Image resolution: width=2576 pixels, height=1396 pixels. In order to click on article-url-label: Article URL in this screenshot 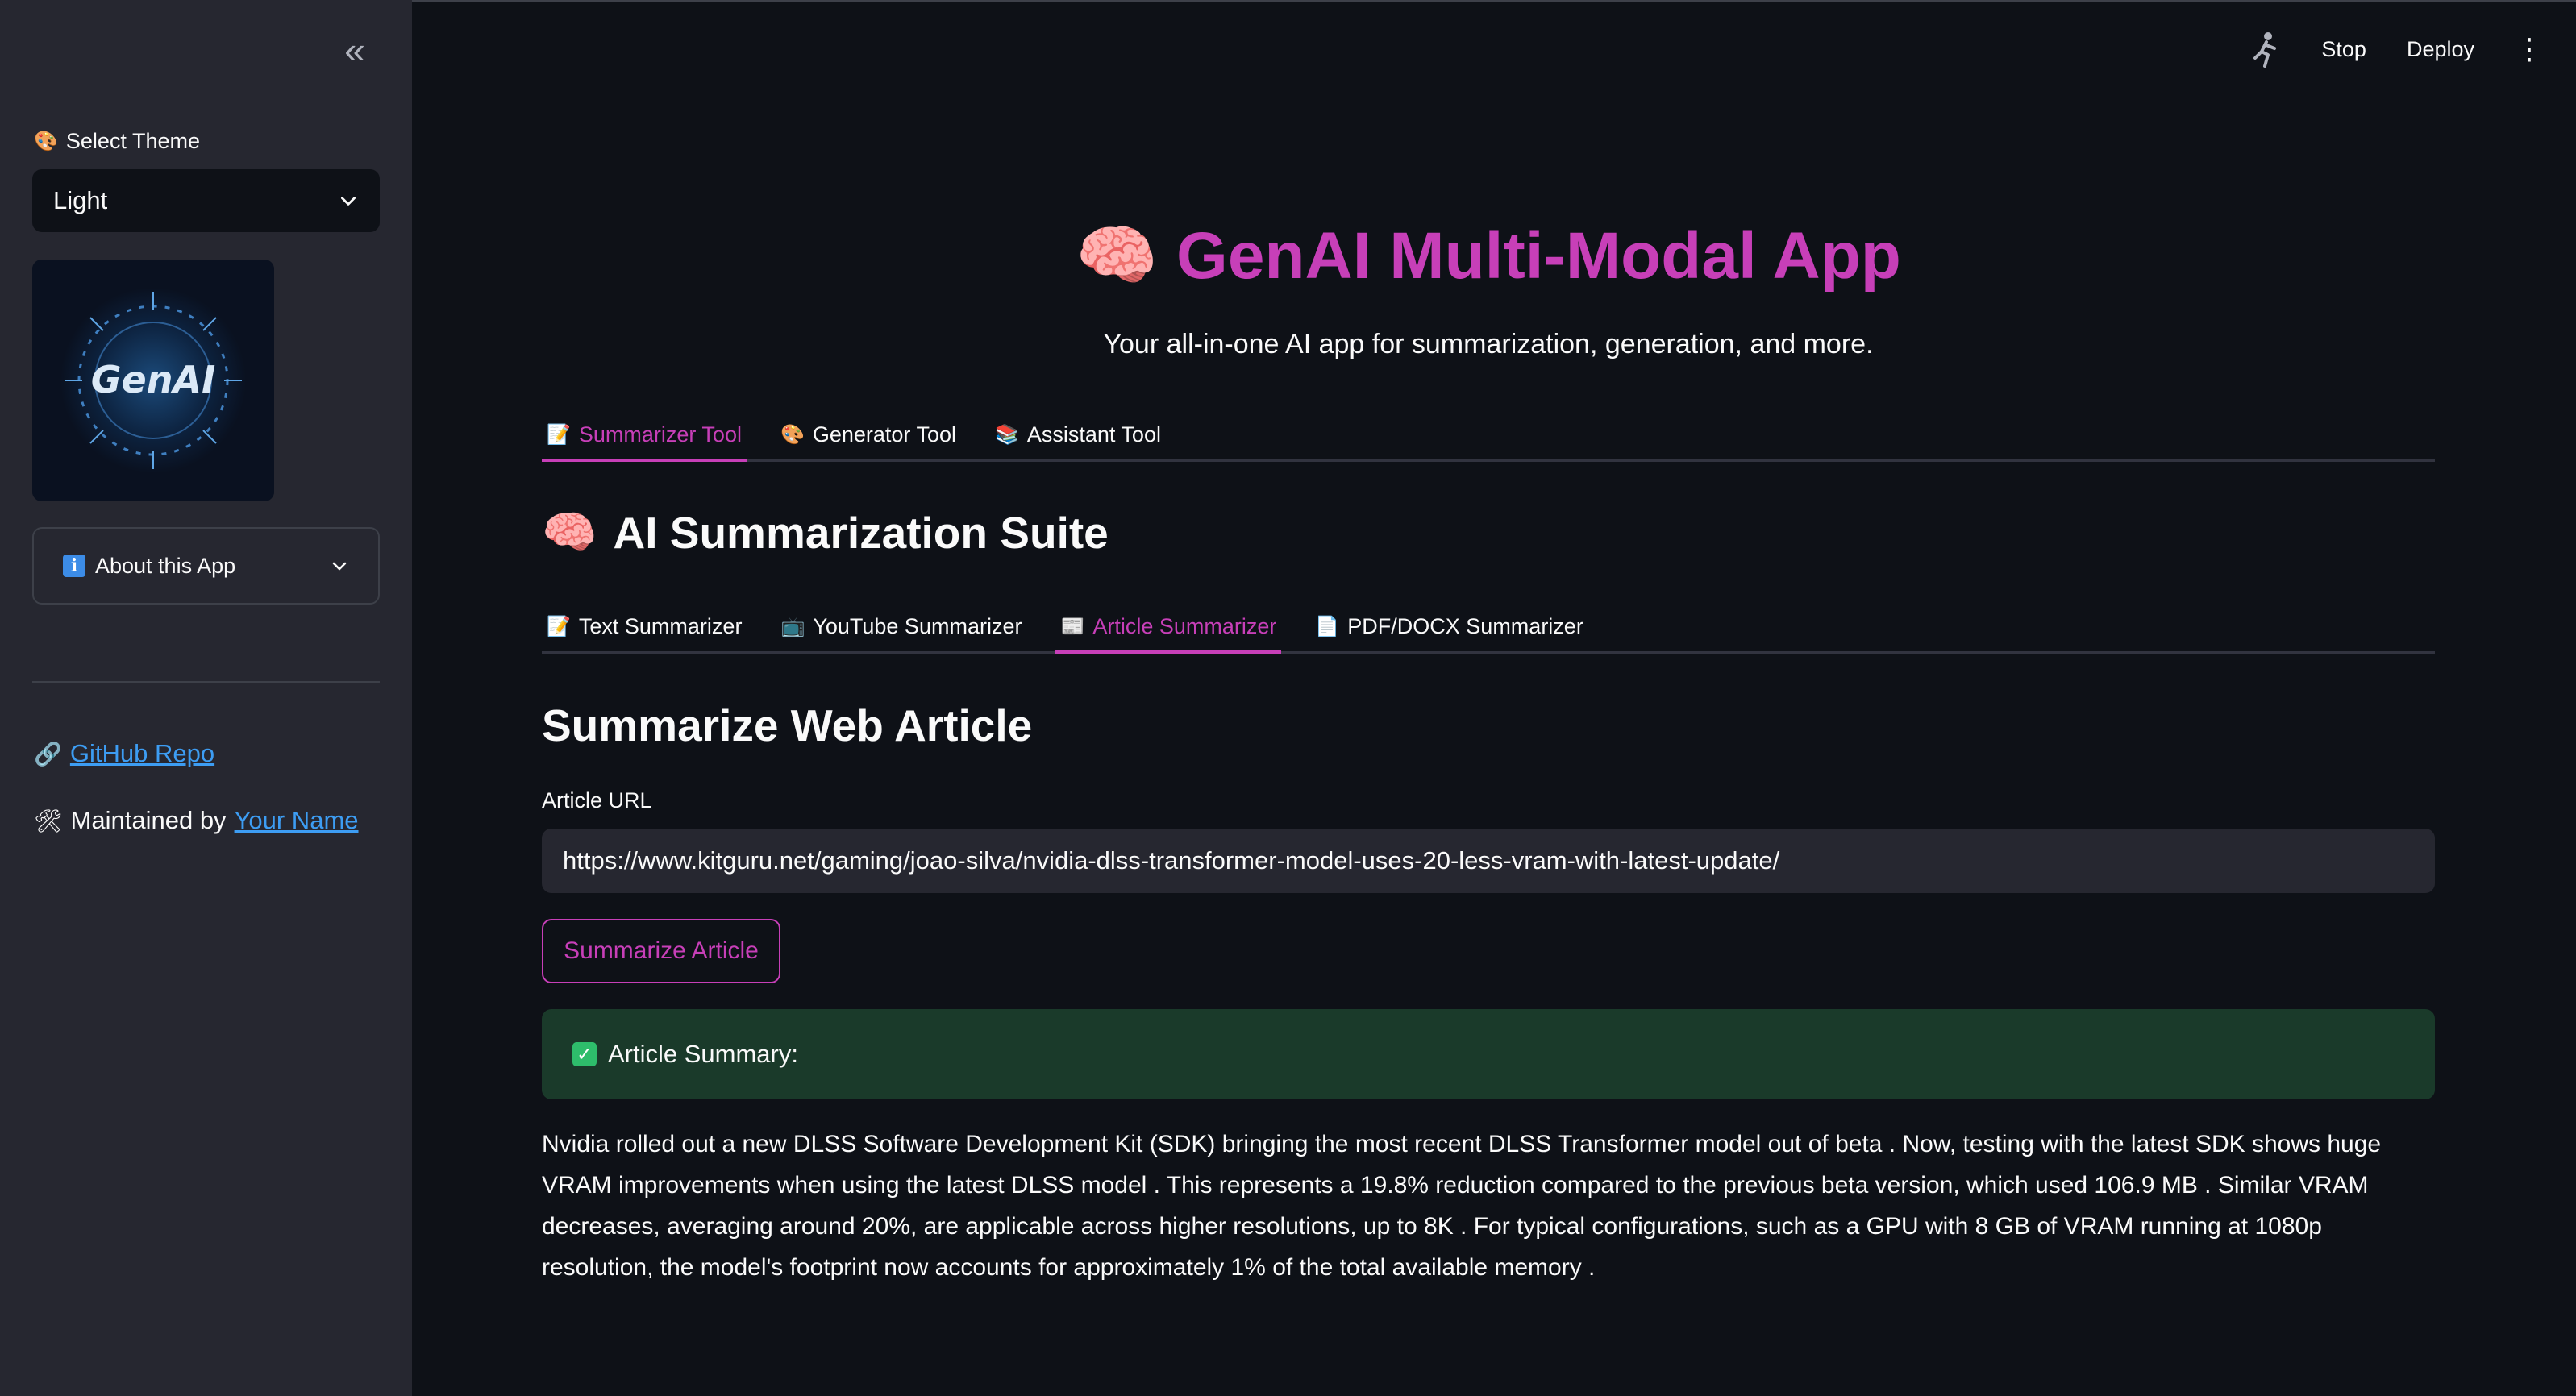, I will do `click(597, 800)`.